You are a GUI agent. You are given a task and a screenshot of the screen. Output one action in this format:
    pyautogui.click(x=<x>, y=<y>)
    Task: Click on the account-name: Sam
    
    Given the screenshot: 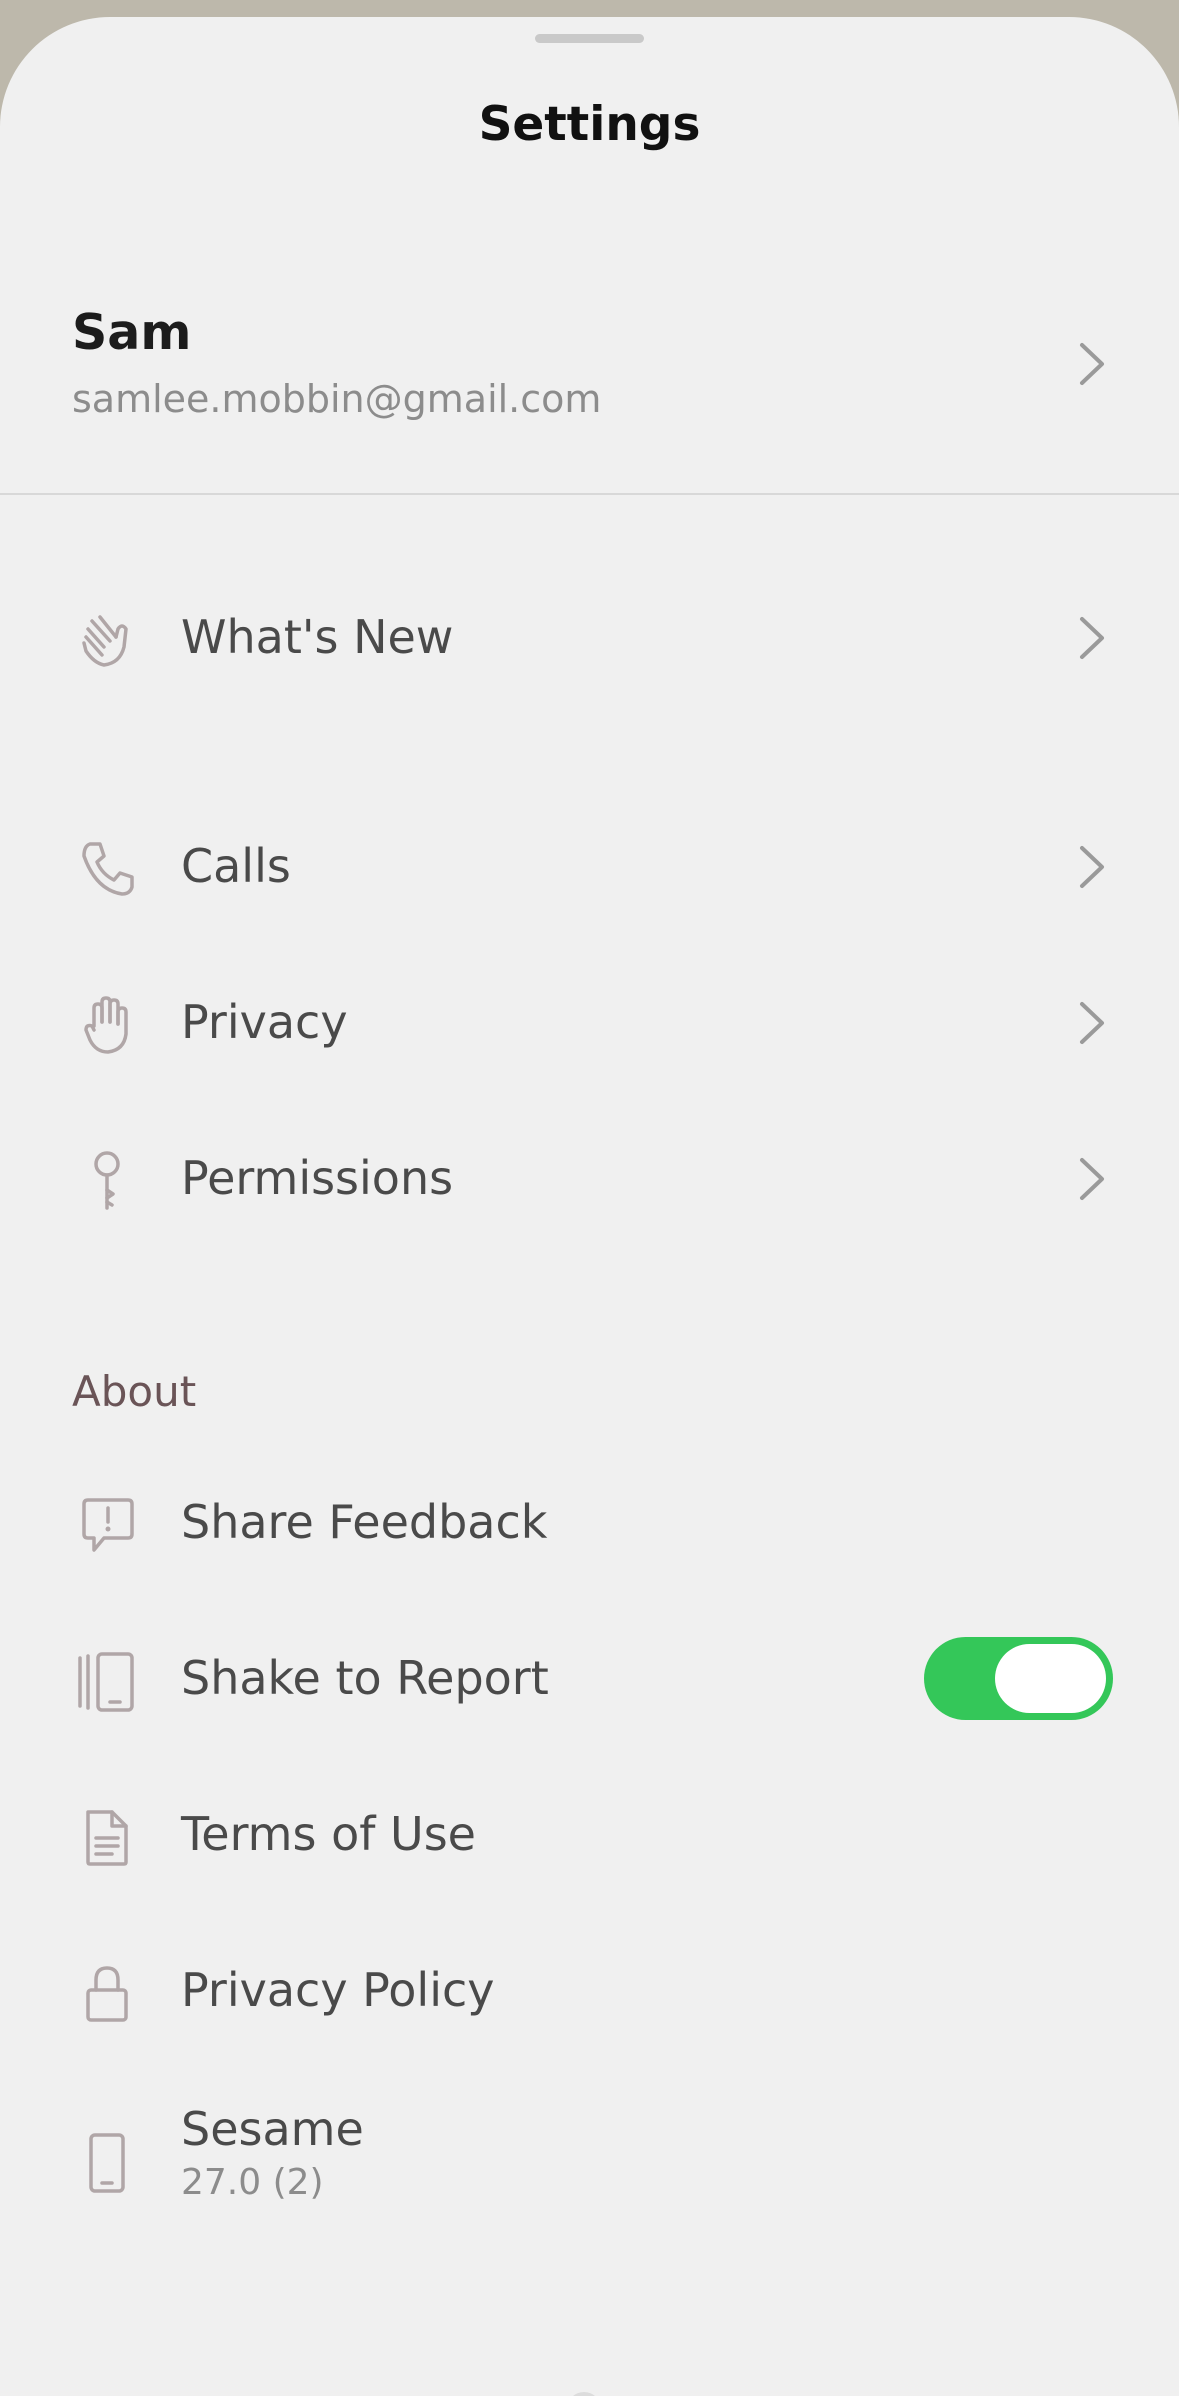 What is the action you would take?
    pyautogui.click(x=132, y=332)
    